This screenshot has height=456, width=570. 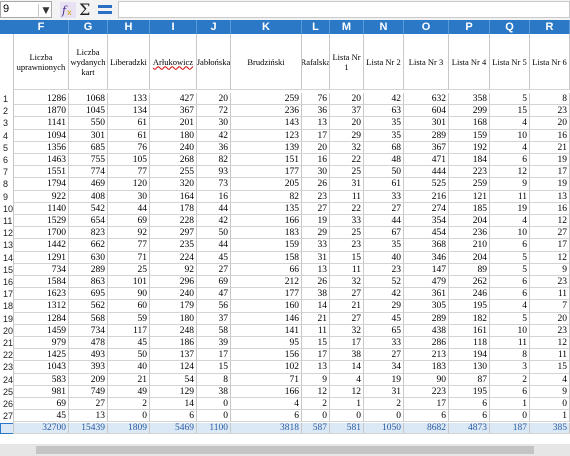 What do you see at coordinates (426, 147) in the screenshot?
I see `table-cell: 367` at bounding box center [426, 147].